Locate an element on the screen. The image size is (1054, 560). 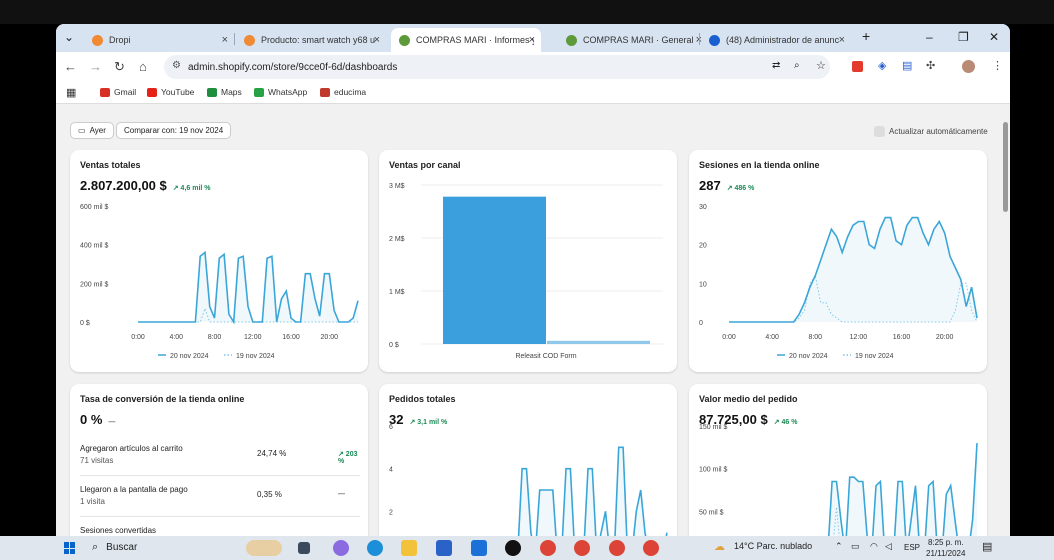
menu-icon: ⋮ is located at coordinates (997, 65).